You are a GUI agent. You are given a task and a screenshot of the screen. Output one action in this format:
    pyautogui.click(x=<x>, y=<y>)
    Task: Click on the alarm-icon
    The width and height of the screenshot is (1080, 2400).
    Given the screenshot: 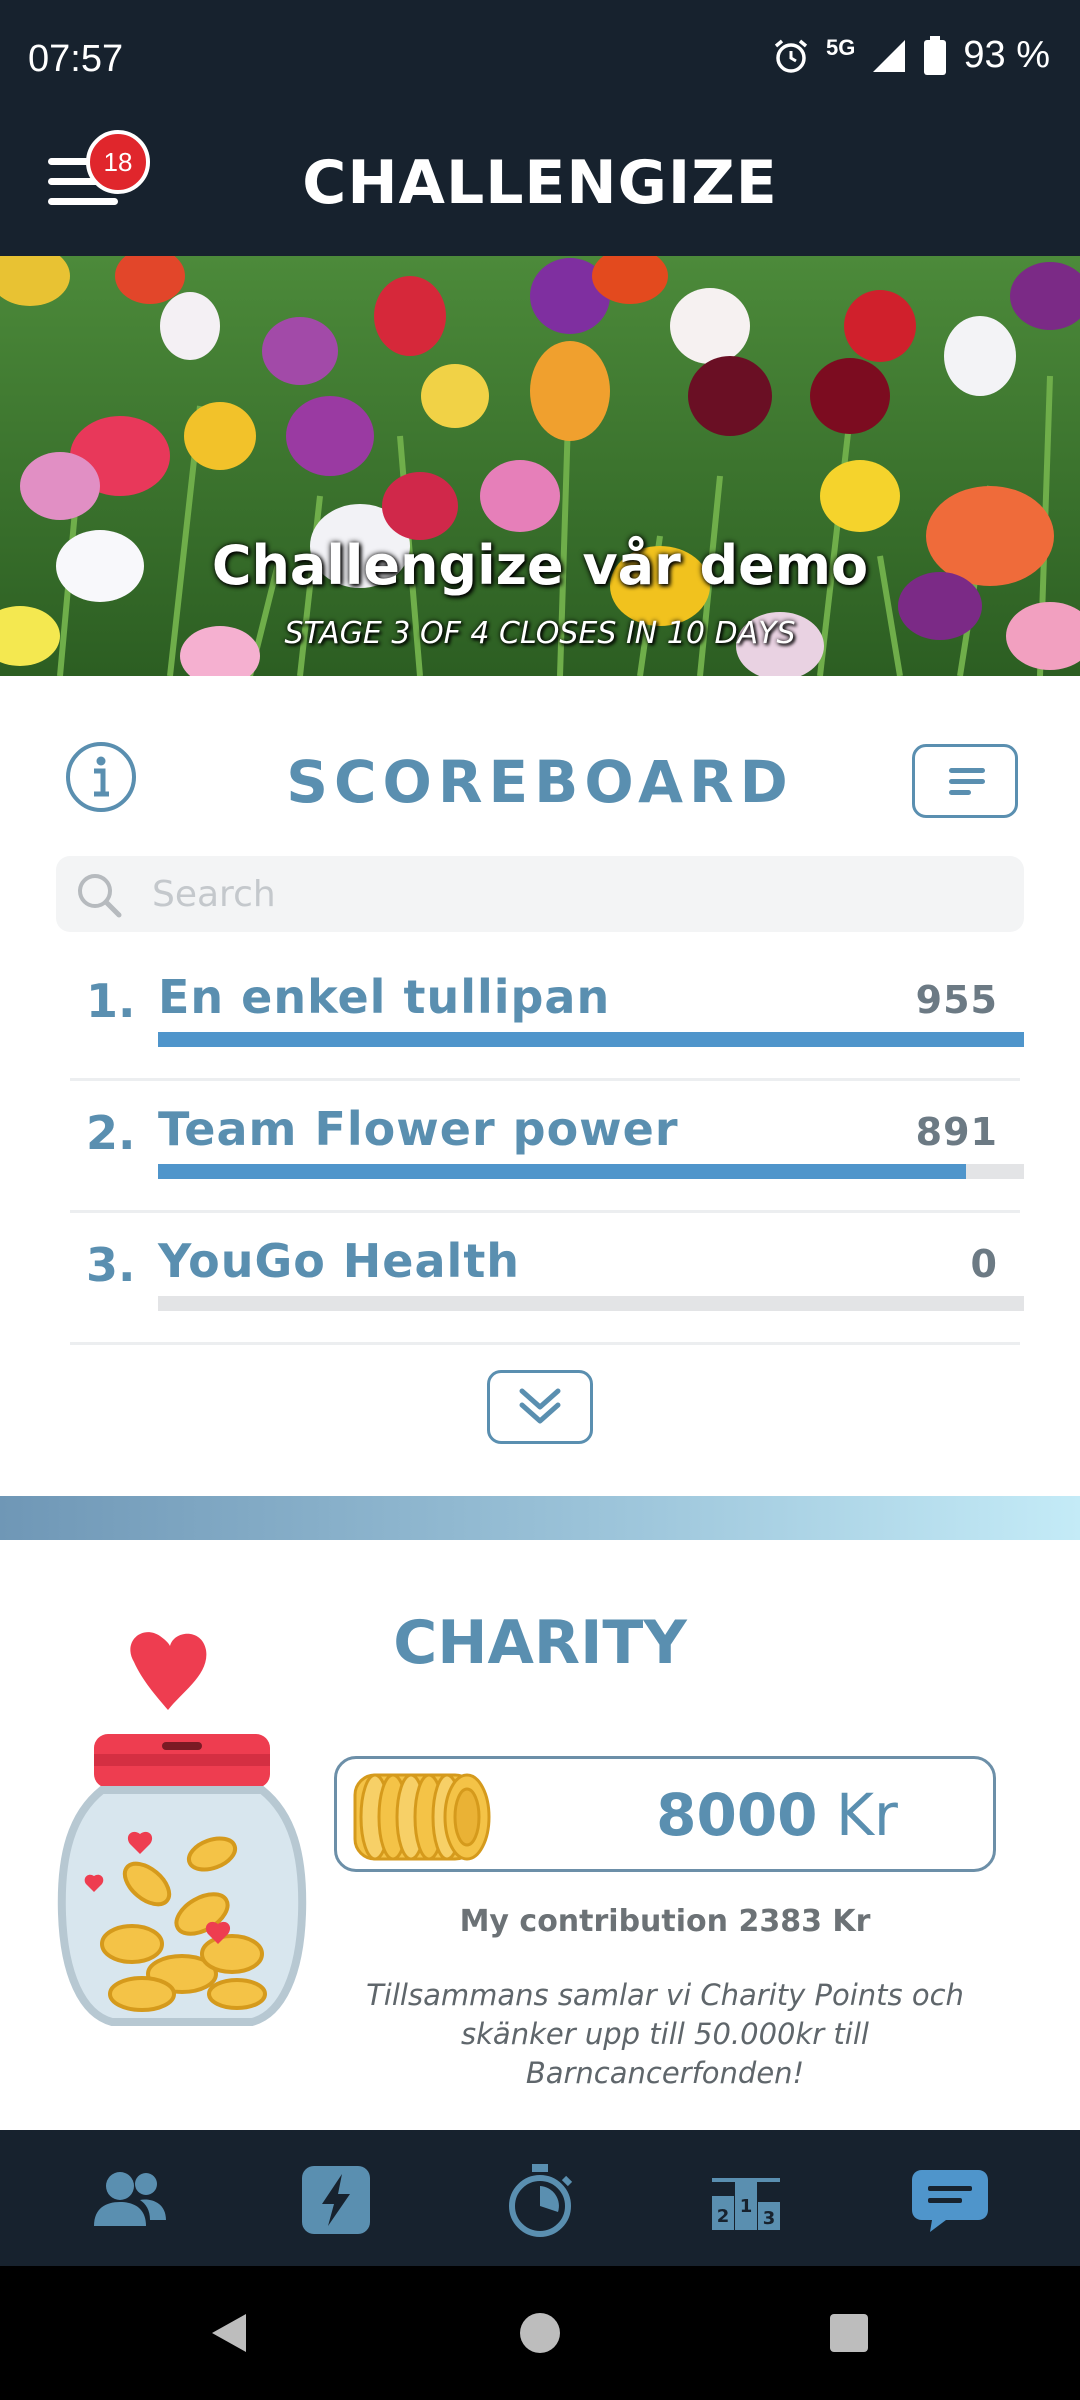 What is the action you would take?
    pyautogui.click(x=791, y=56)
    